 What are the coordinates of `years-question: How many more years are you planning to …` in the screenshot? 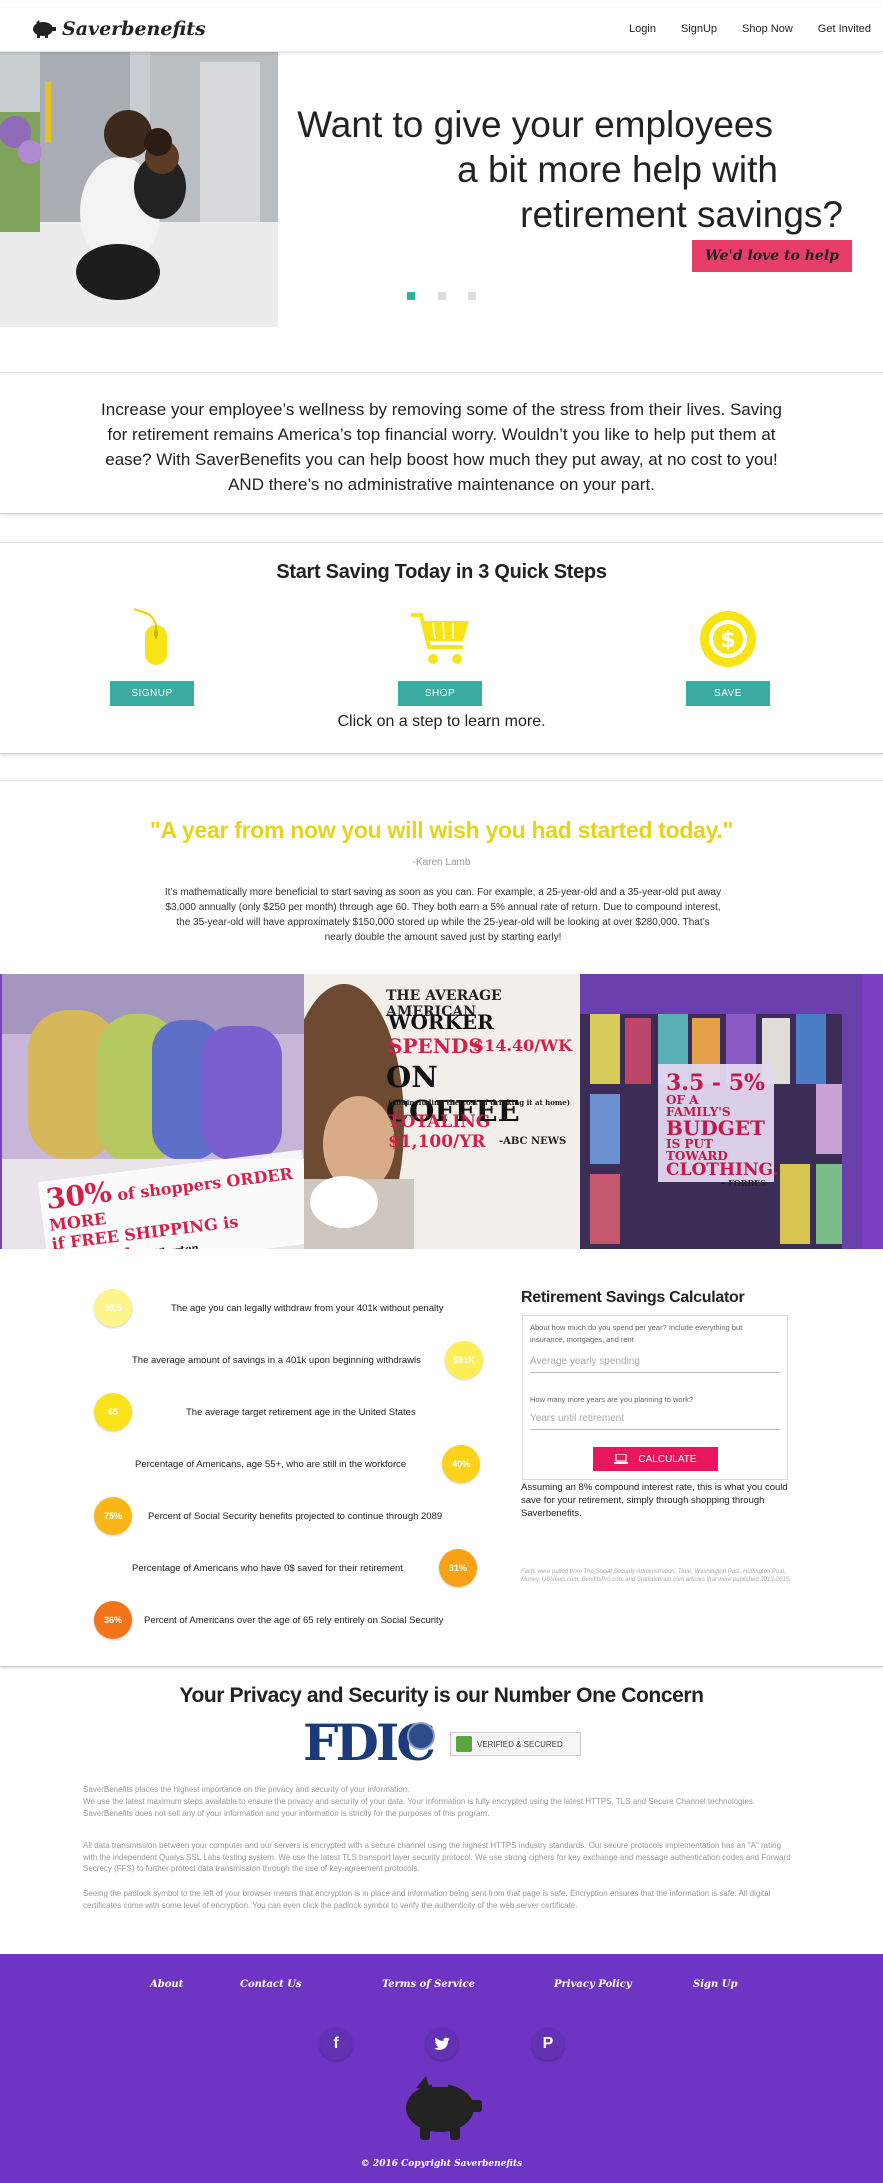 It's located at (611, 1399).